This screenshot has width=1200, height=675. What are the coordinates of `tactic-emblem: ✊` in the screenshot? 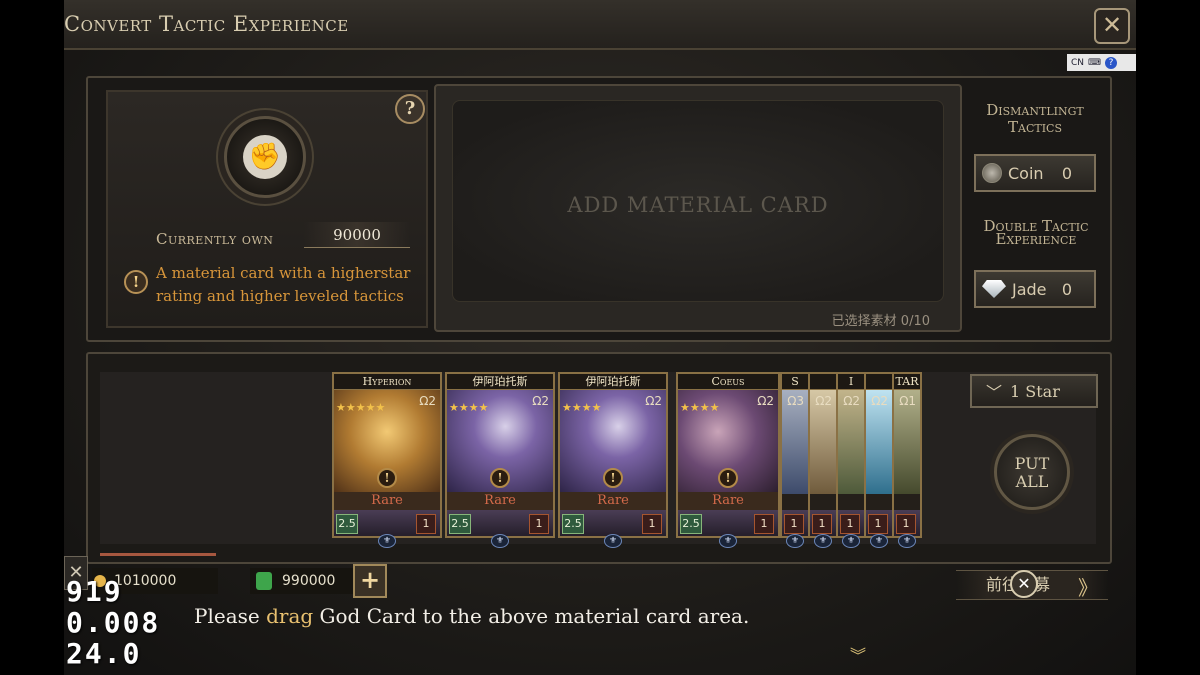 It's located at (265, 157).